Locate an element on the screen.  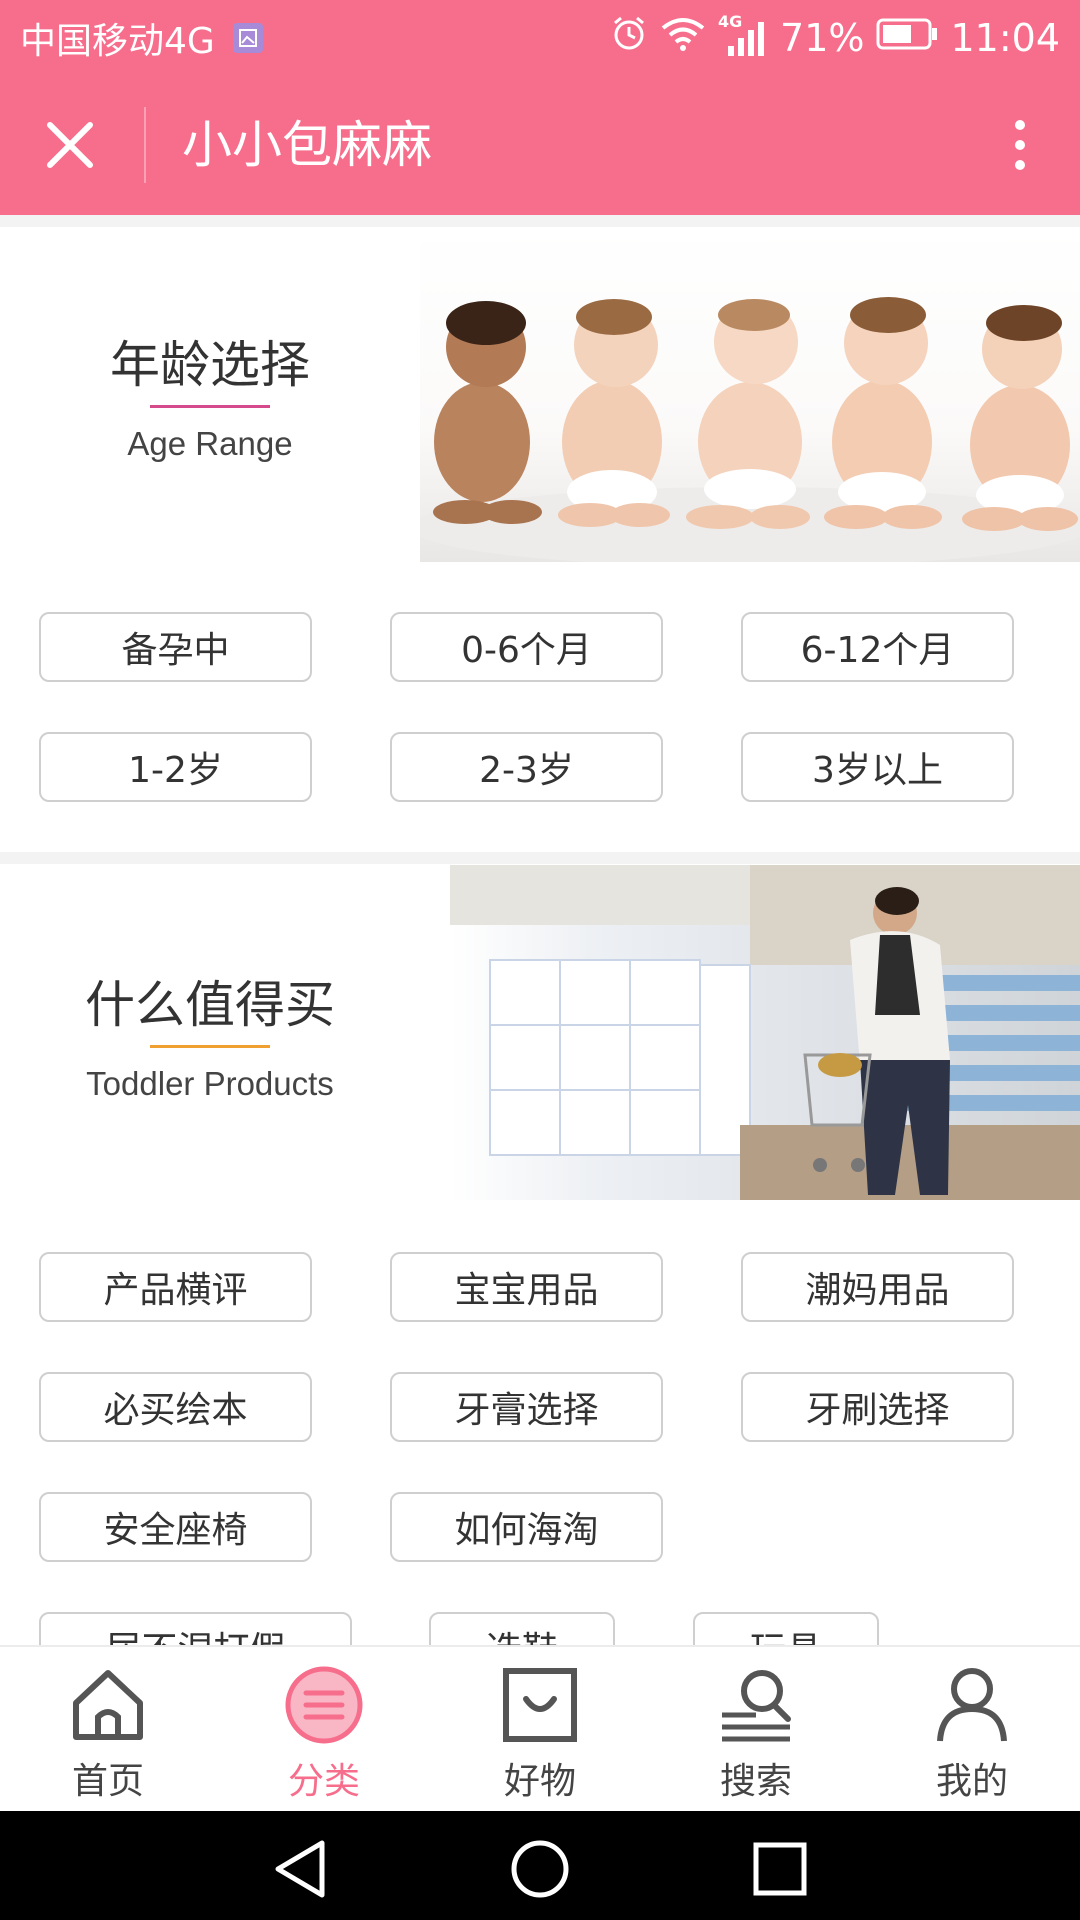
nav-label-category: 分类 is located at coordinates (323, 1781).